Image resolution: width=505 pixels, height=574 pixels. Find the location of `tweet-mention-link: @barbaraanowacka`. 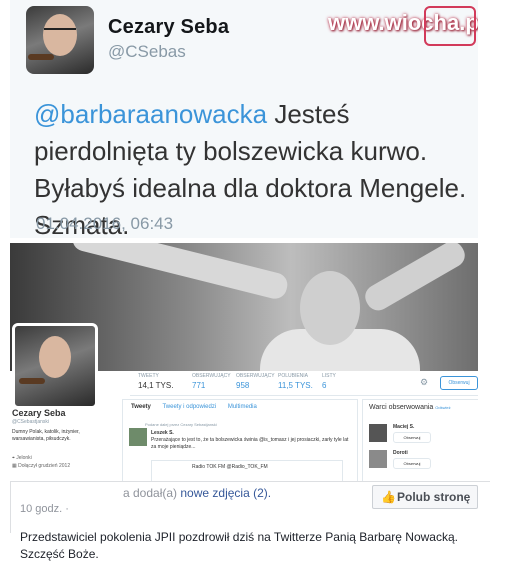

tweet-mention-link: @barbaraanowacka is located at coordinates (150, 114).